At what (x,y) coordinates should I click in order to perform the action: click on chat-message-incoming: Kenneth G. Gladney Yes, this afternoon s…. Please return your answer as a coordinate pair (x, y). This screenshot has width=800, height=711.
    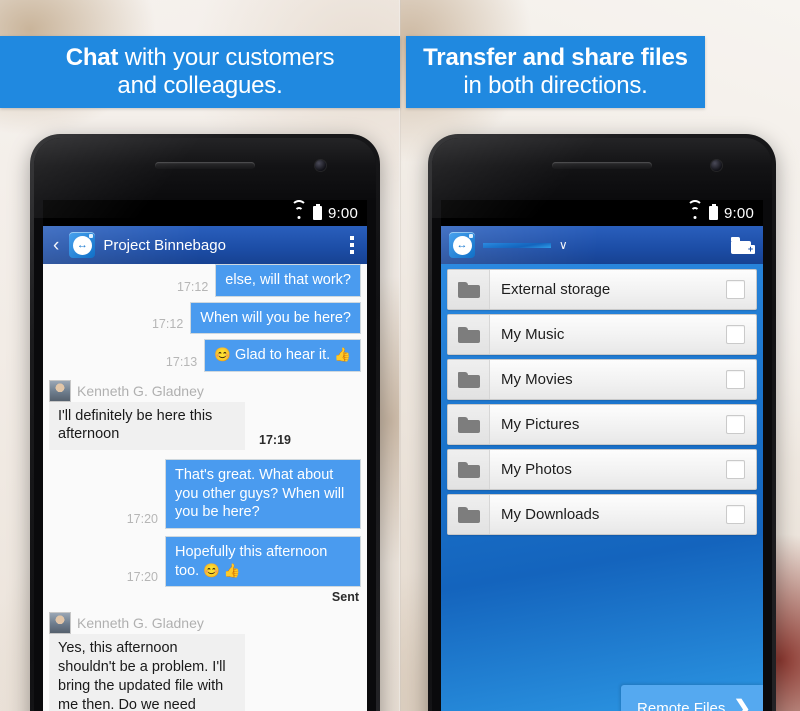
    Looking at the image, I should click on (205, 661).